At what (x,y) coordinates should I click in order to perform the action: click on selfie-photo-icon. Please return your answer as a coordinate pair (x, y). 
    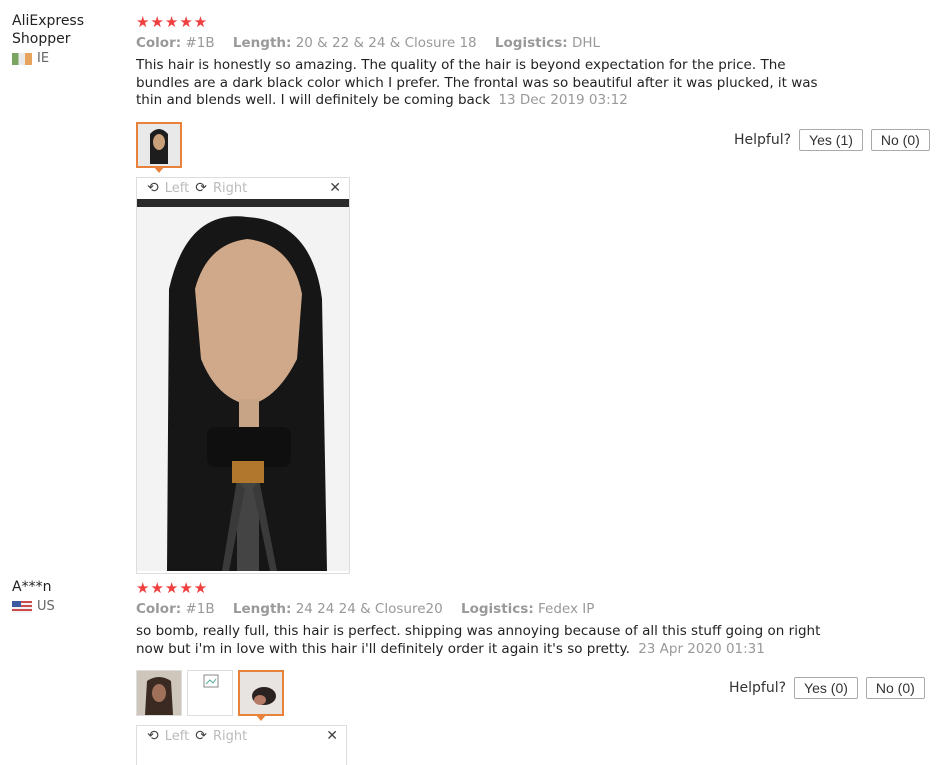
    Looking at the image, I should click on (159, 693).